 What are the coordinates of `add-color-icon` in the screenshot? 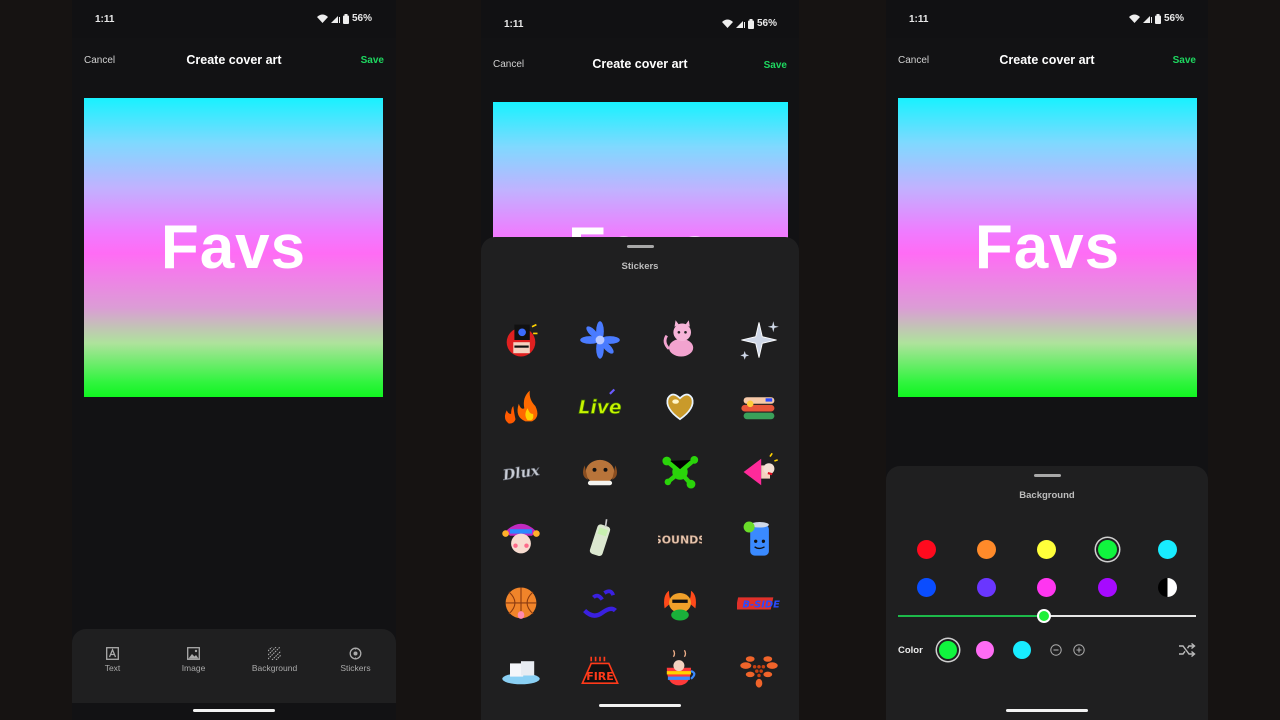 It's located at (1079, 650).